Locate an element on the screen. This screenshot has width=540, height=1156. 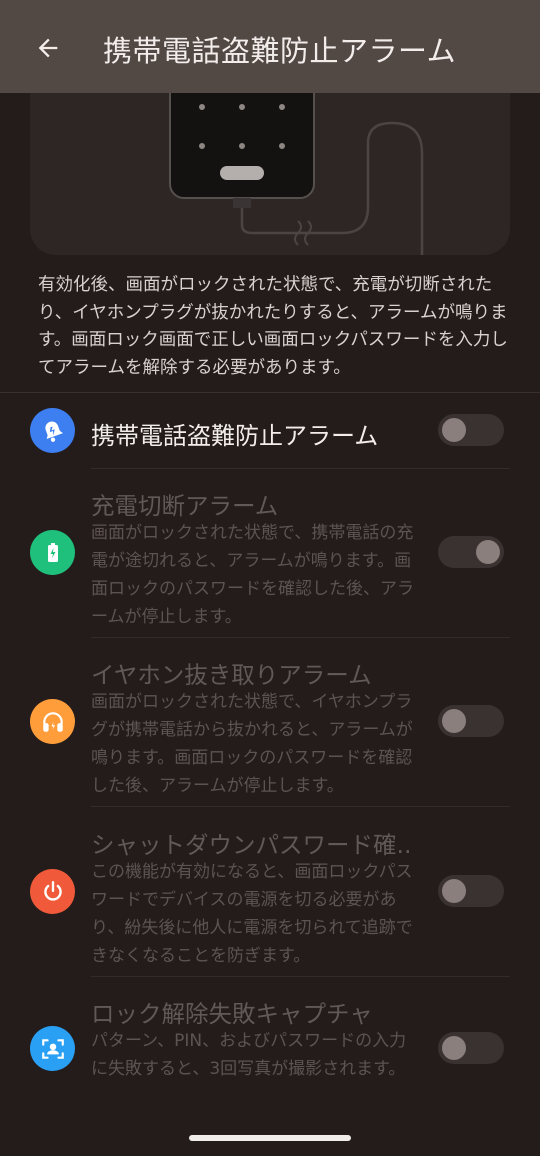
app-bar: 携帯電話盗難防止アラーム is located at coordinates (270, 46).